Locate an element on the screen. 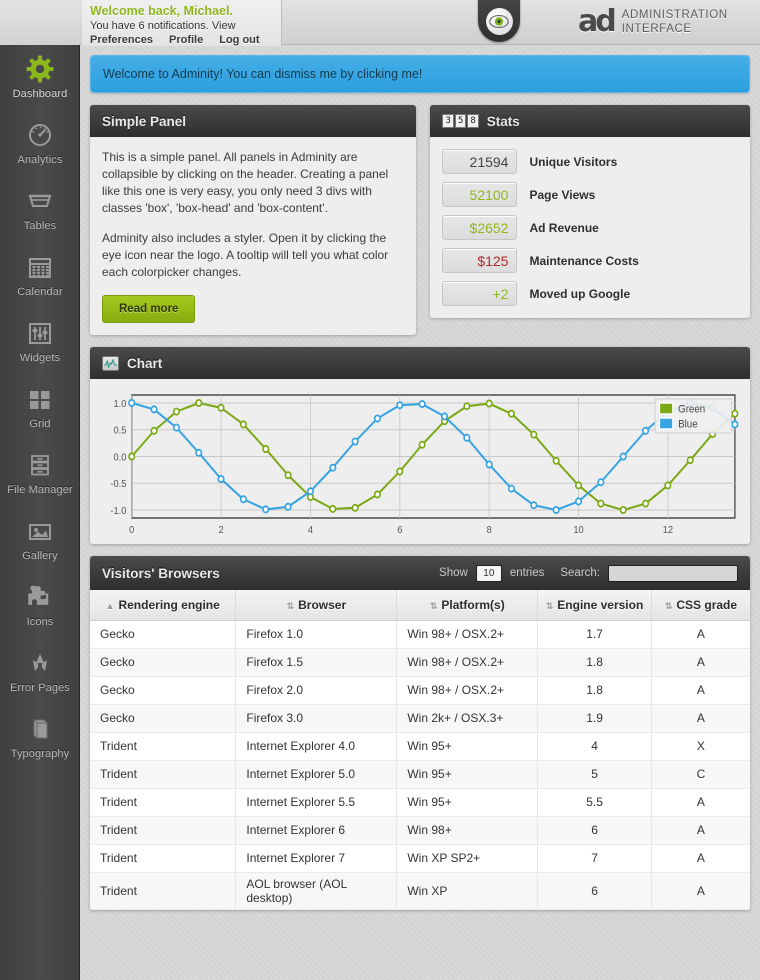 The height and width of the screenshot is (980, 760). table-row: Trident Internet Explorer 4.0 Win 95+ 4 X is located at coordinates (420, 746).